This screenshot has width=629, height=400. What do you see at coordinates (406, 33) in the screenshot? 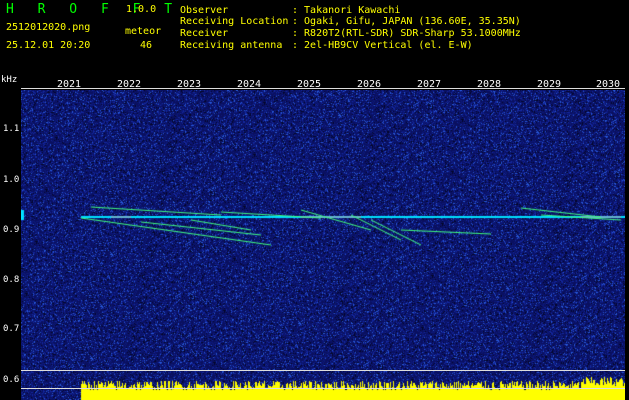
I see `receiver-value: : R820T2(RTL-SDR) SDR-Sharp 53.1000MHz` at bounding box center [406, 33].